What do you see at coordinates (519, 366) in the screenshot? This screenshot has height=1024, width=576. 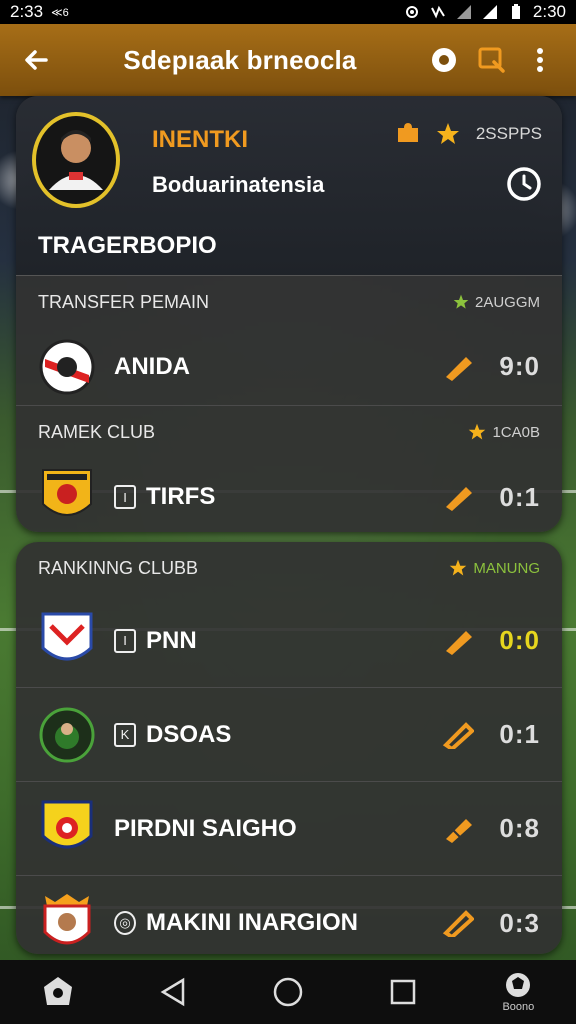 I see `match-score: 9:0` at bounding box center [519, 366].